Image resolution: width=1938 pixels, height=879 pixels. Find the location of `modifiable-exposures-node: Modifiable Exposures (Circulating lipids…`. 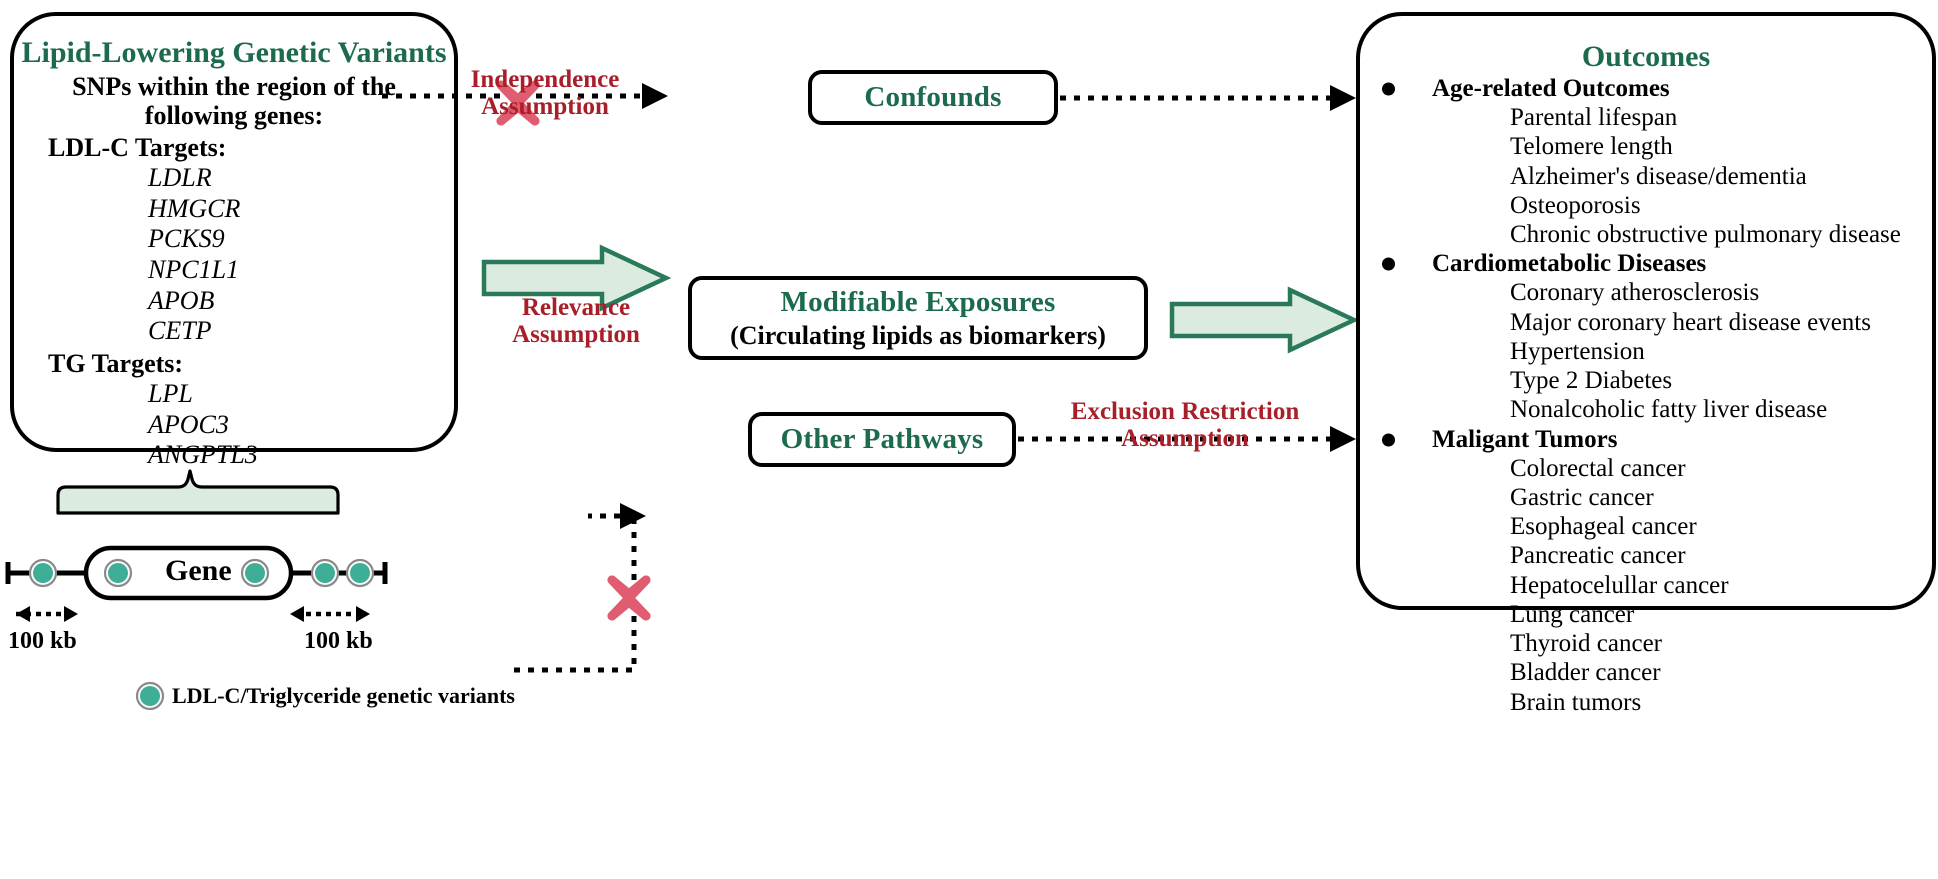

modifiable-exposures-node: Modifiable Exposures (Circulating lipids… is located at coordinates (918, 318).